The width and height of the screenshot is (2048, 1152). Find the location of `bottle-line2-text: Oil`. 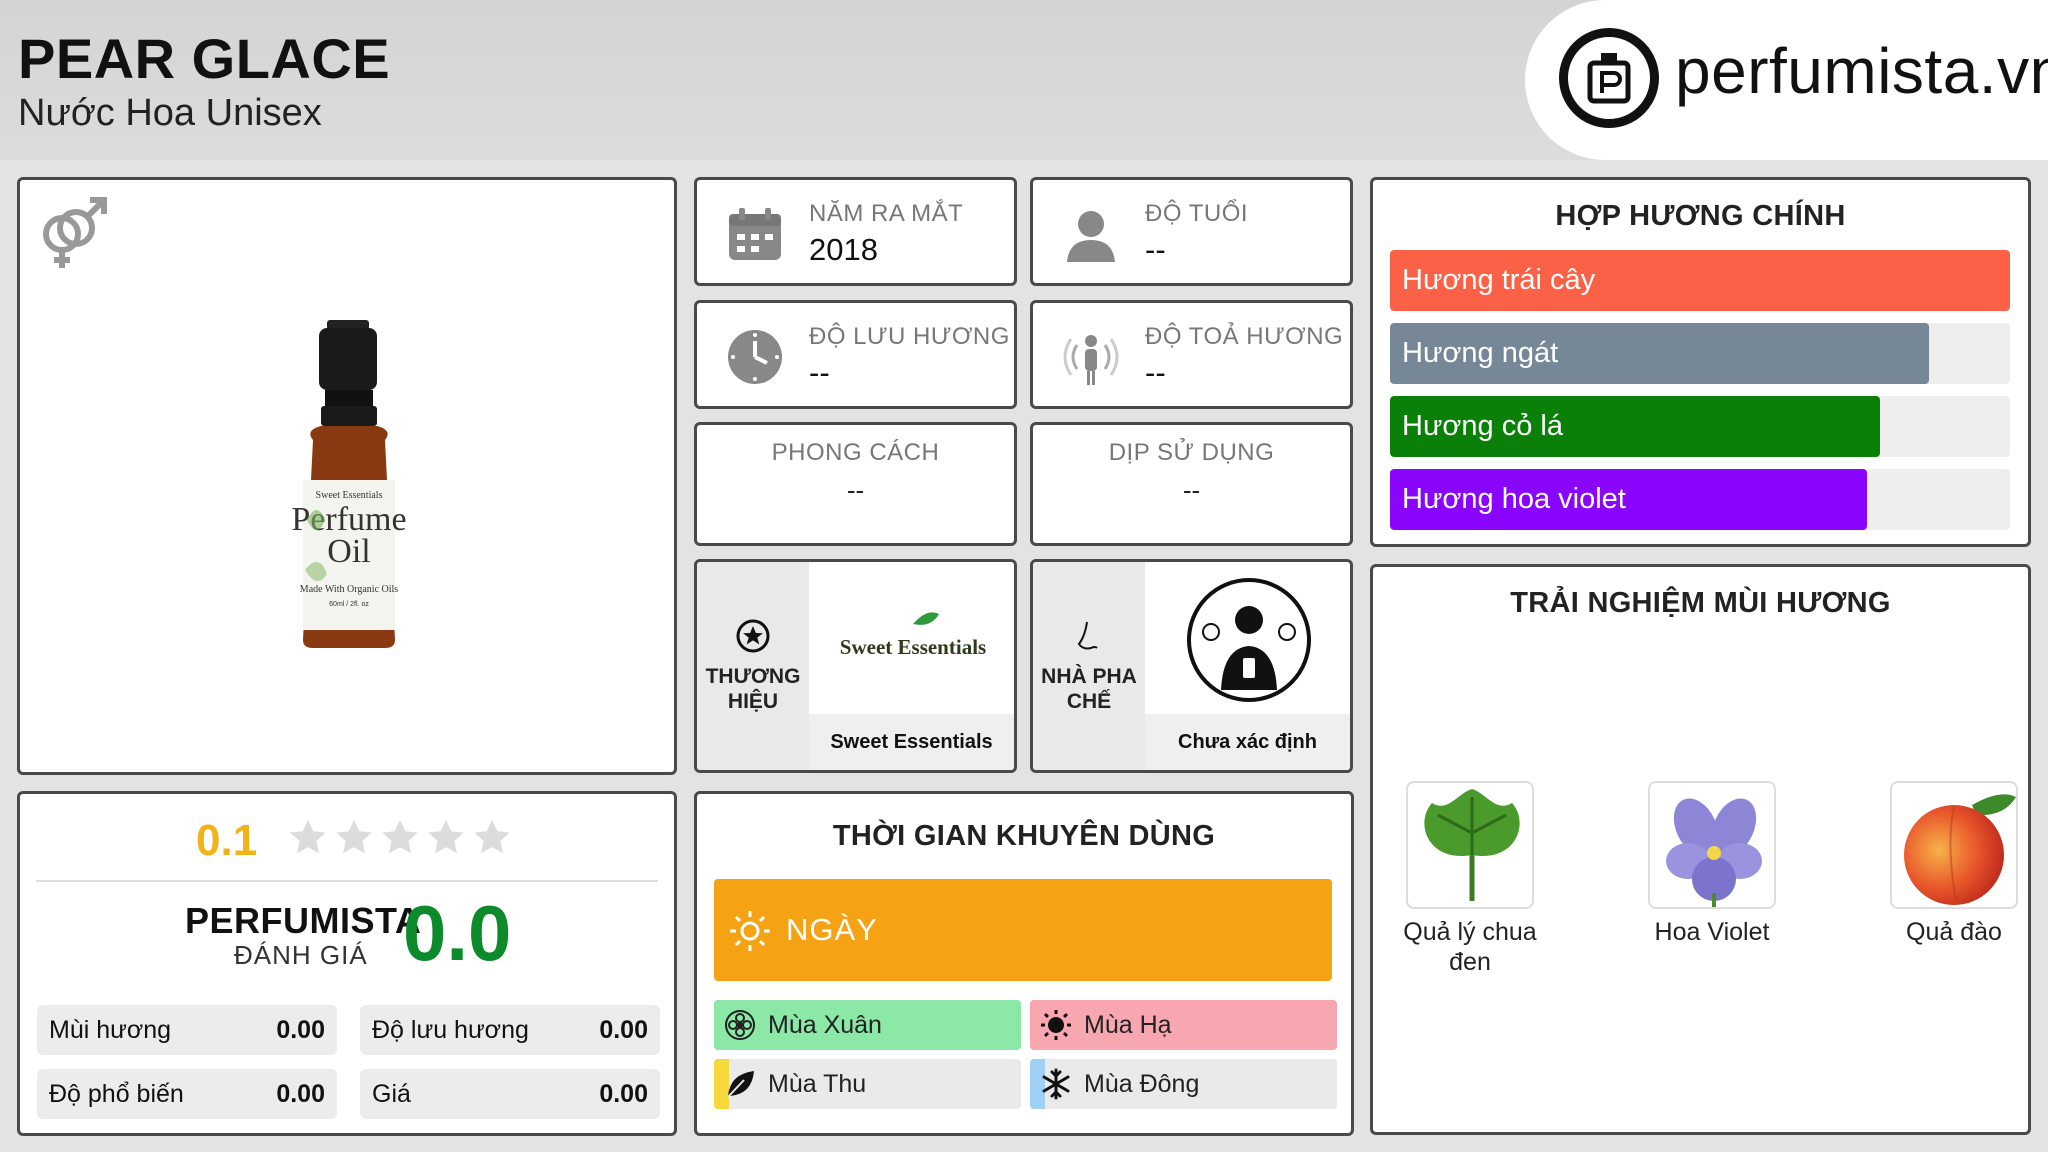

bottle-line2-text: Oil is located at coordinates (348, 551).